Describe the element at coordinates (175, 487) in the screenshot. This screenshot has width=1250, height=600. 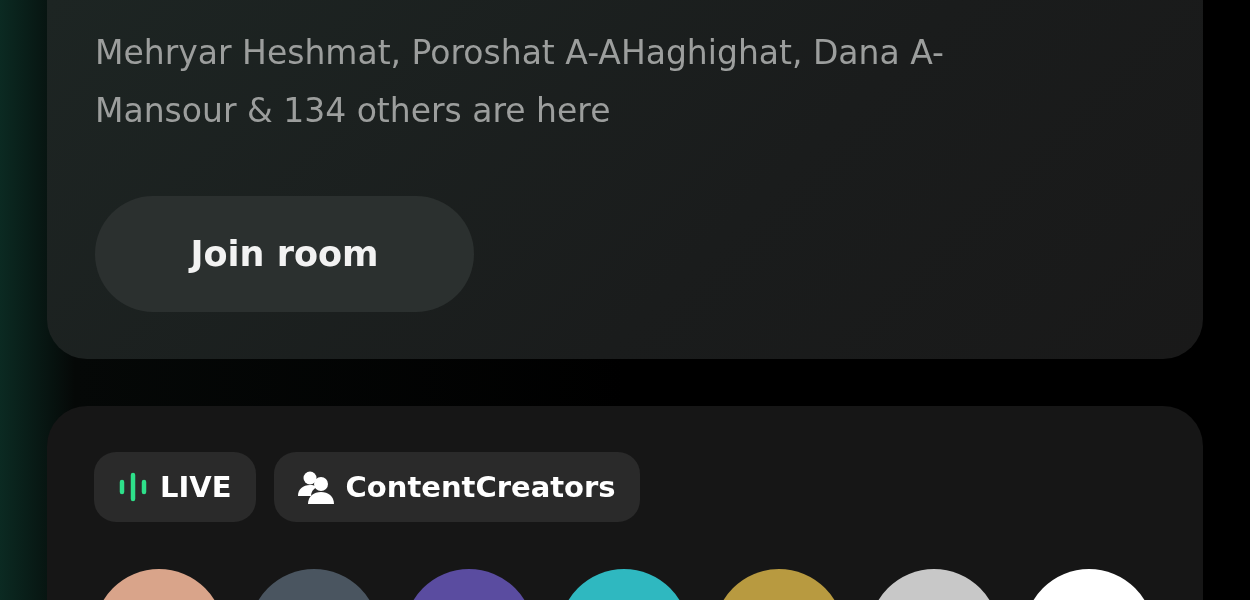
I see `live-tag: LIVE` at that location.